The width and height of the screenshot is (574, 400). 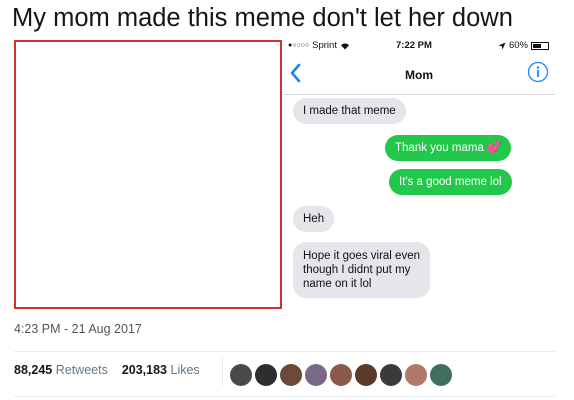 I want to click on conversation-header: Mom, so click(x=419, y=75).